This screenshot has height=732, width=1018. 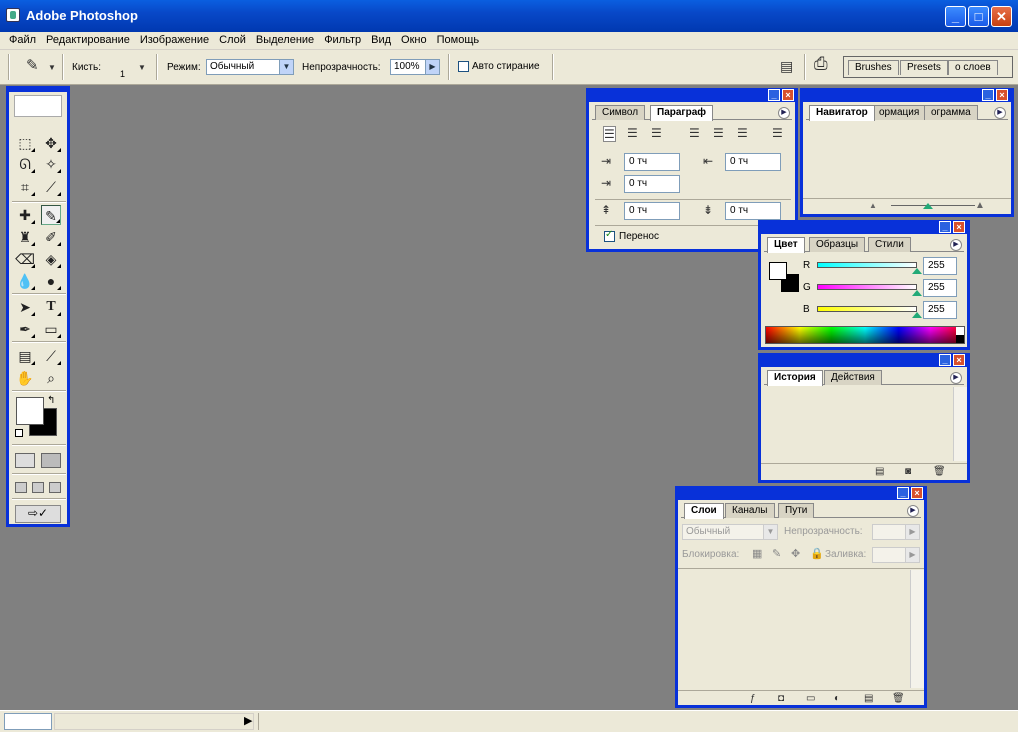 I want to click on tab-swatches: Образцы, so click(x=837, y=244).